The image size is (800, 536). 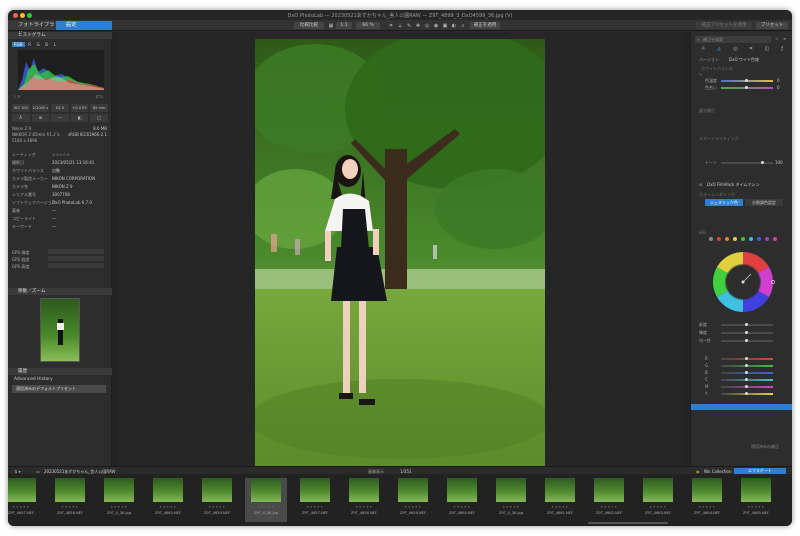 I want to click on hsl-section: HSL, so click(x=703, y=232).